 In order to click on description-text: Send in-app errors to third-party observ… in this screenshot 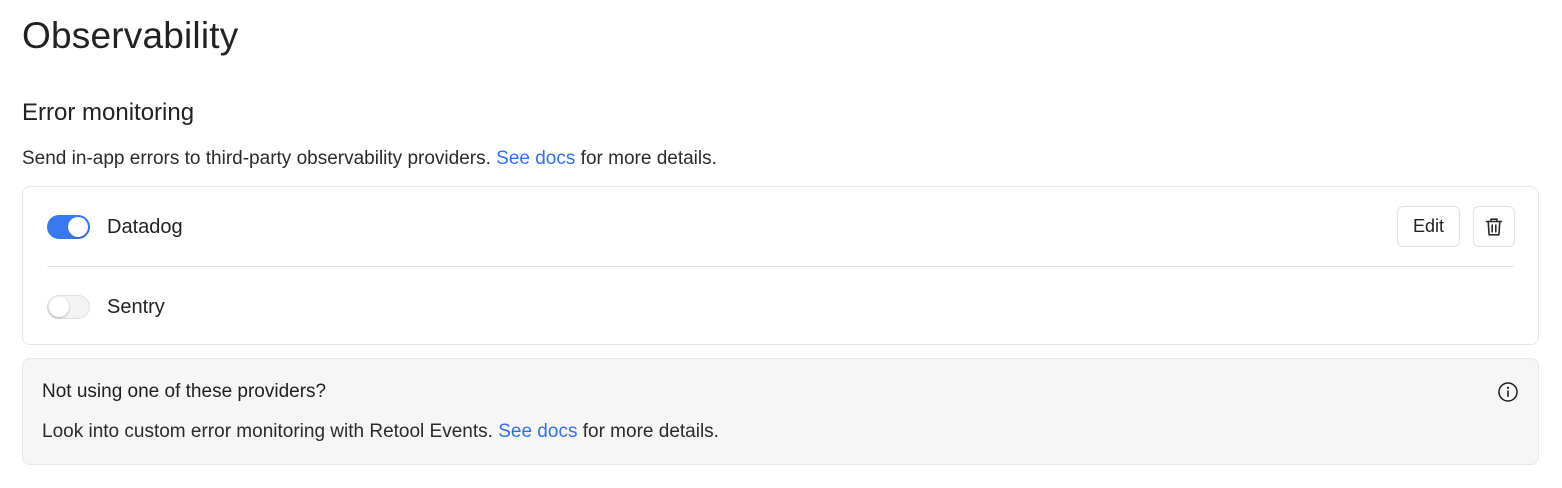, I will do `click(259, 158)`.